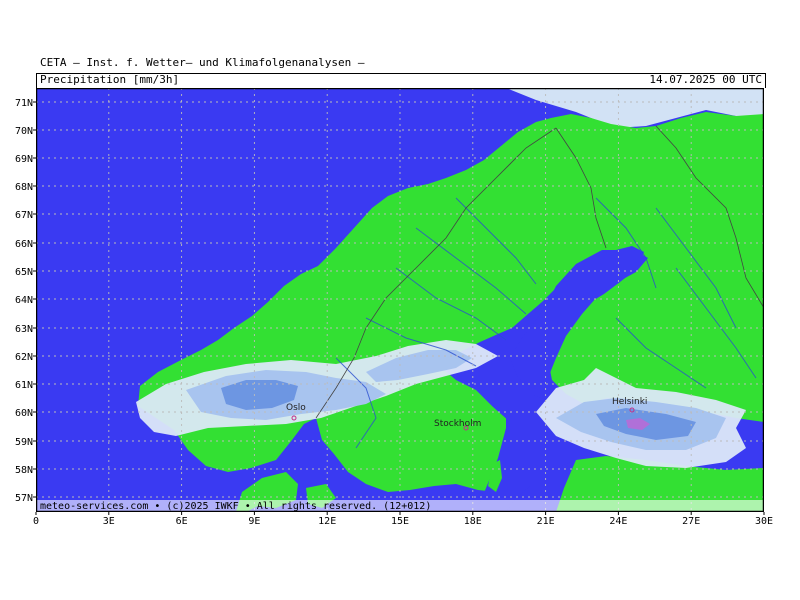 This screenshot has height=600, width=800. I want to click on valid-time-label: 14.07.2025 00 UTC, so click(705, 79).